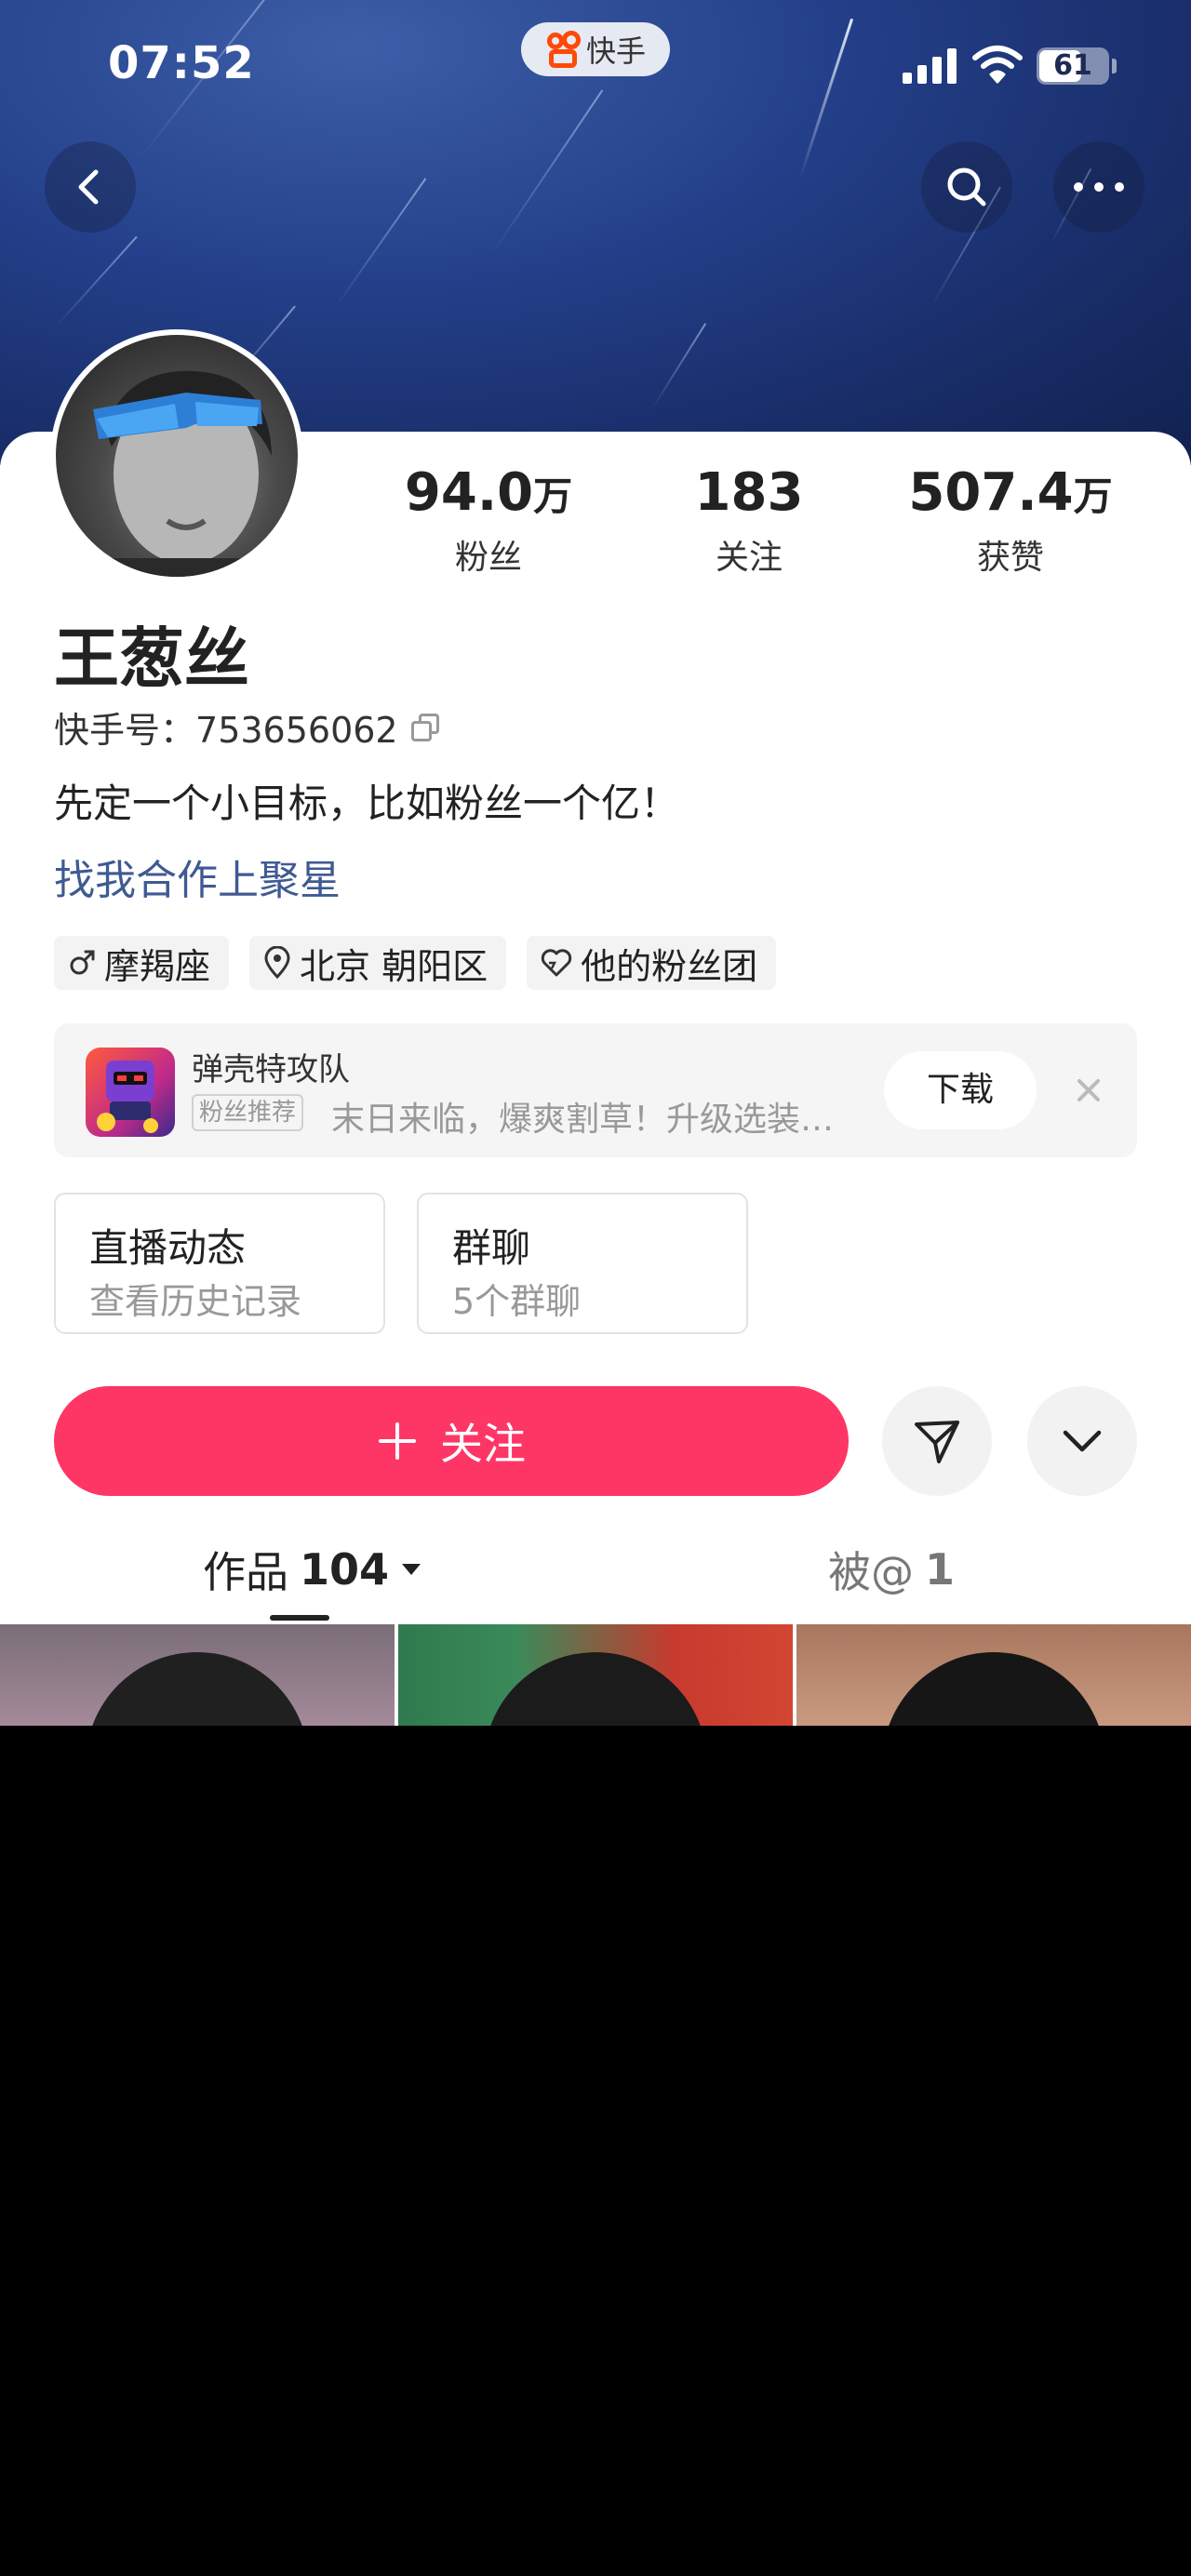 The height and width of the screenshot is (2576, 1191). I want to click on game-ad-banner: 弹壳特攻队 粉丝推荐 末日来临，爆爽割草！升级选装… 下载, so click(595, 1090).